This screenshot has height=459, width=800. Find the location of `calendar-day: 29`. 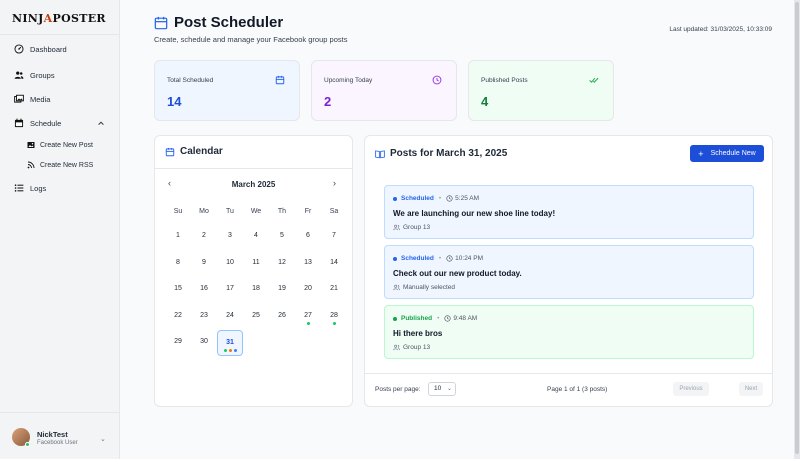

calendar-day: 29 is located at coordinates (178, 343).